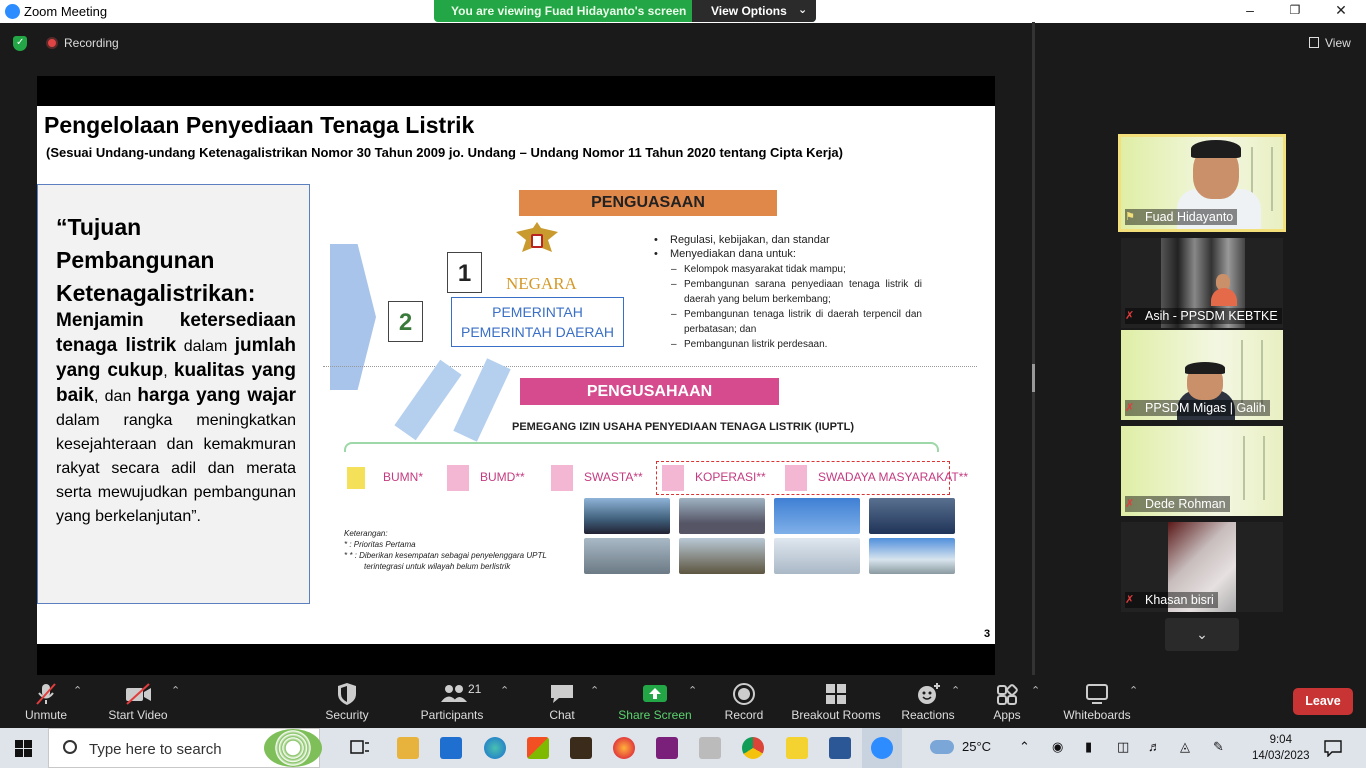  Describe the element at coordinates (1202, 471) in the screenshot. I see `participant-tile: ✗ Dede Rohman` at that location.